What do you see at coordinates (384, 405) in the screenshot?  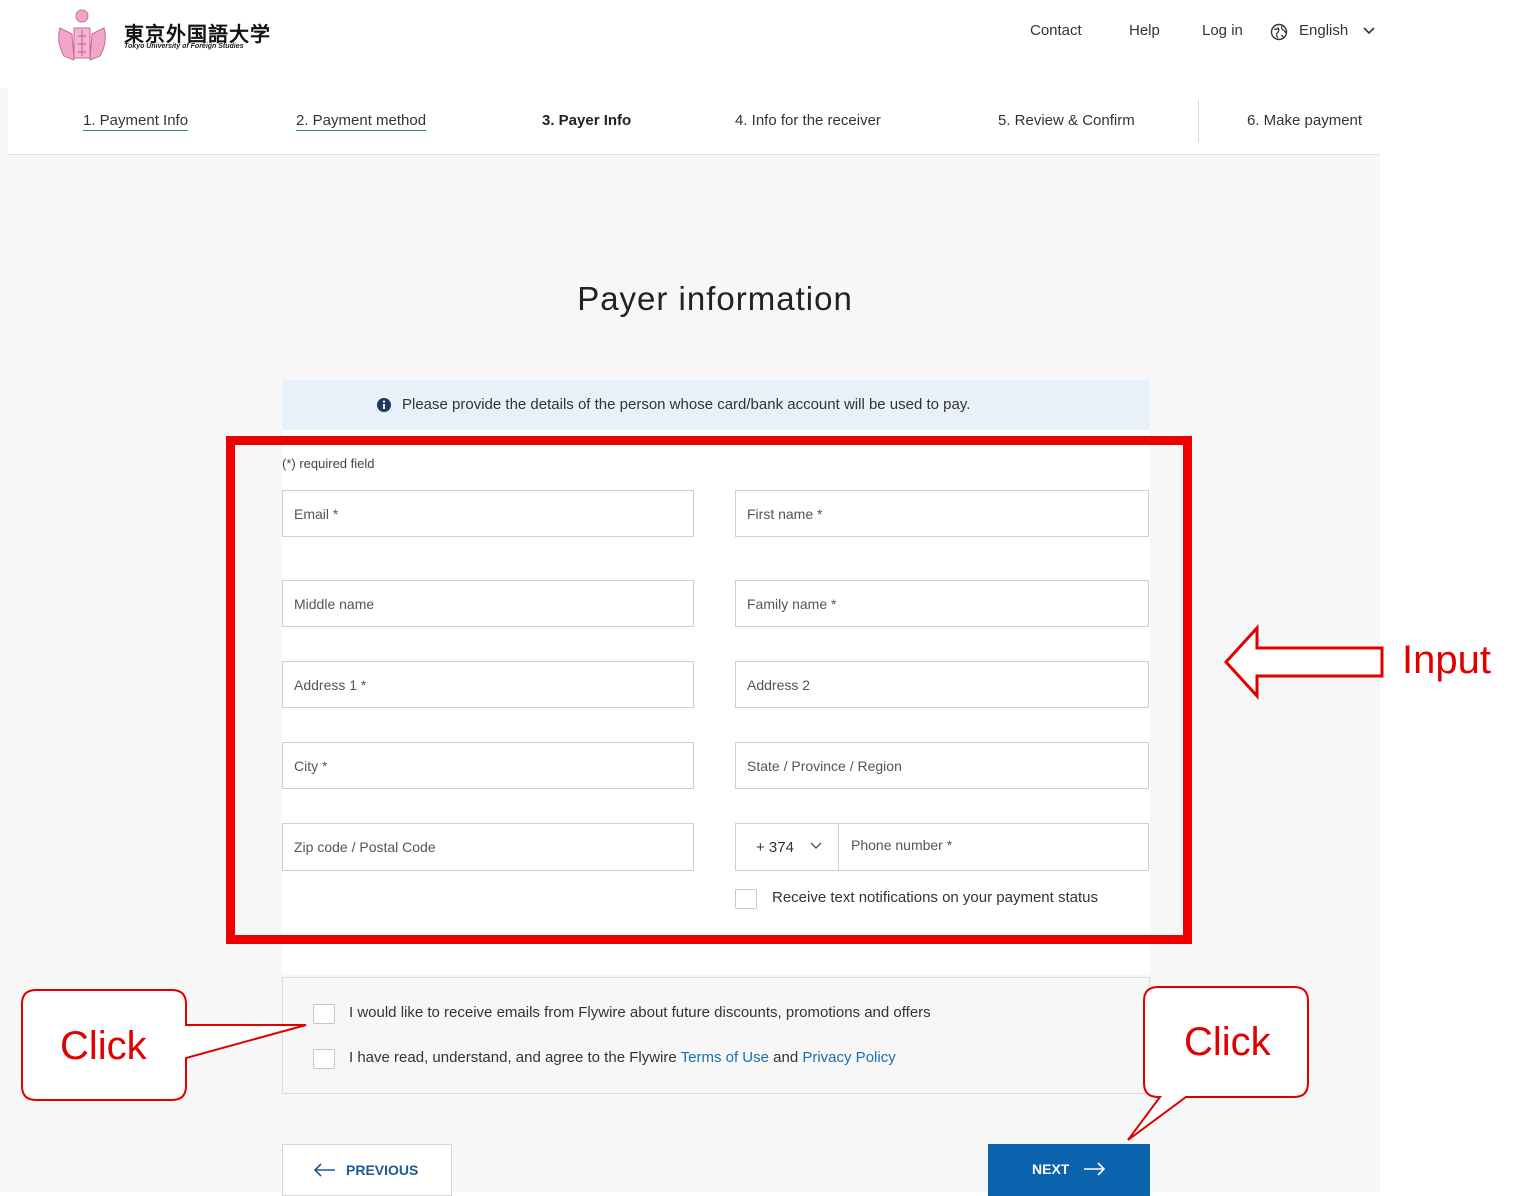 I see `info-icon` at bounding box center [384, 405].